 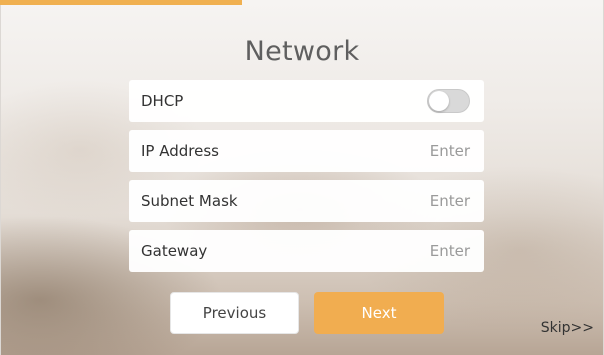 I want to click on gateway-field: Gateway Enter, so click(x=306, y=251).